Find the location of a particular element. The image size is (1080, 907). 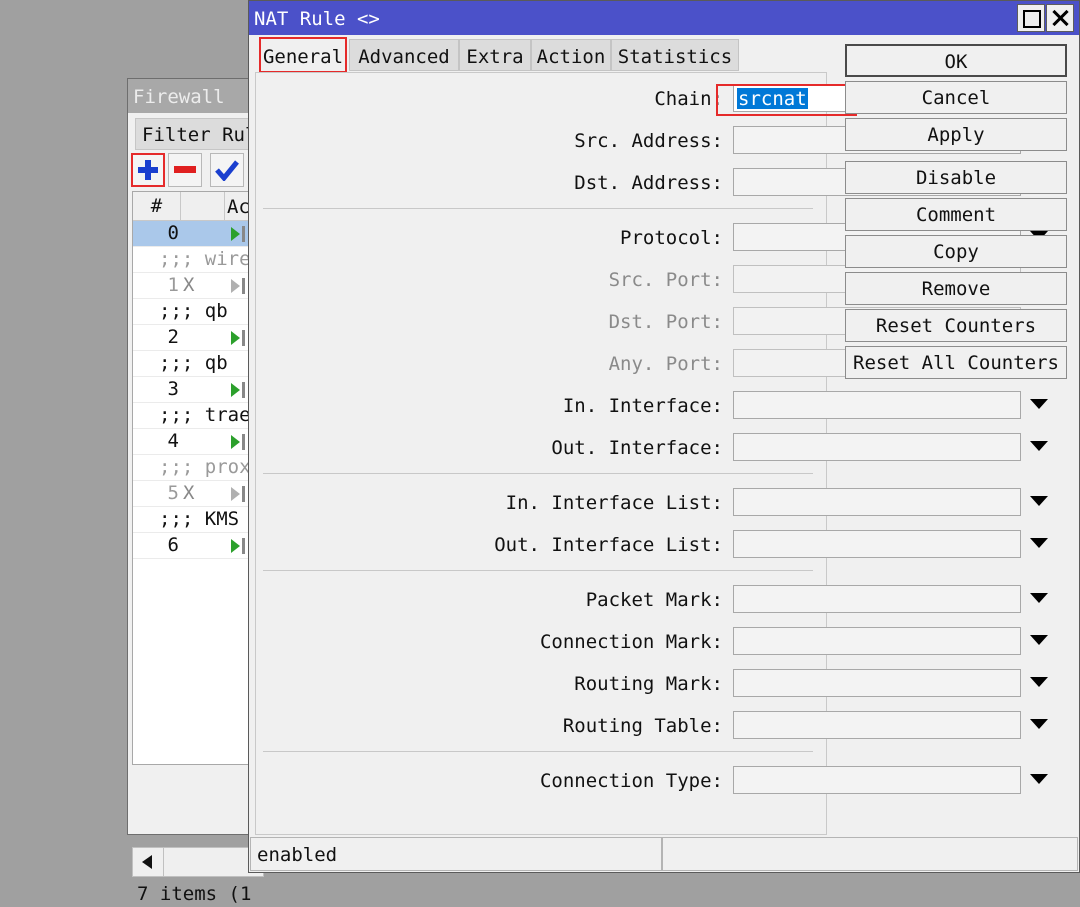

src-port-label: Src. Port: is located at coordinates (665, 280).